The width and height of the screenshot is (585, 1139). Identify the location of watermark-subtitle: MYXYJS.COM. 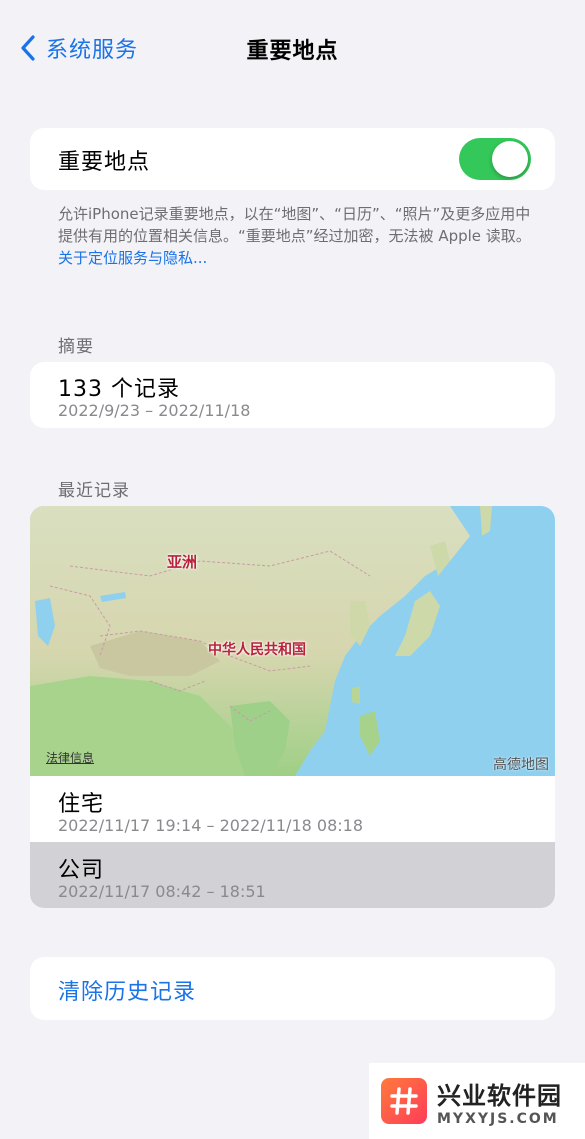
(498, 1118).